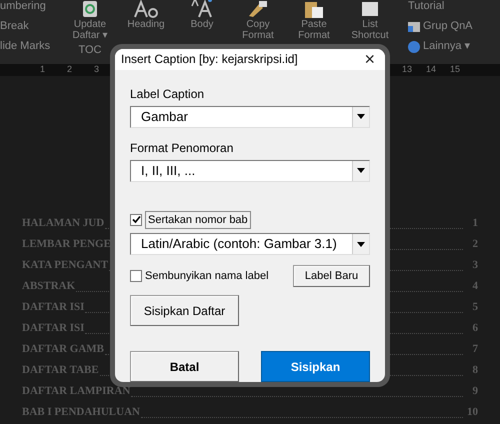 The image size is (500, 424). Describe the element at coordinates (315, 366) in the screenshot. I see `insert-button: Sisipkan` at that location.